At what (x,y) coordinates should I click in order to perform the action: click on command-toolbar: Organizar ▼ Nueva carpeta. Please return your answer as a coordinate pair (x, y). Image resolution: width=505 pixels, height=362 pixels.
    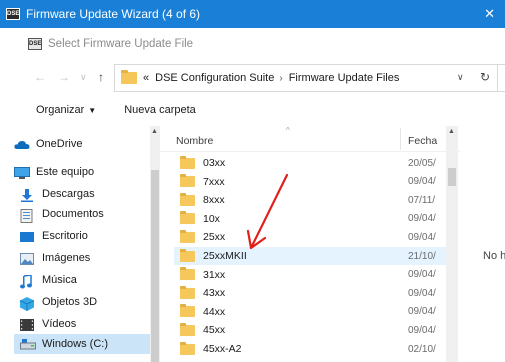
    Looking at the image, I should click on (252, 110).